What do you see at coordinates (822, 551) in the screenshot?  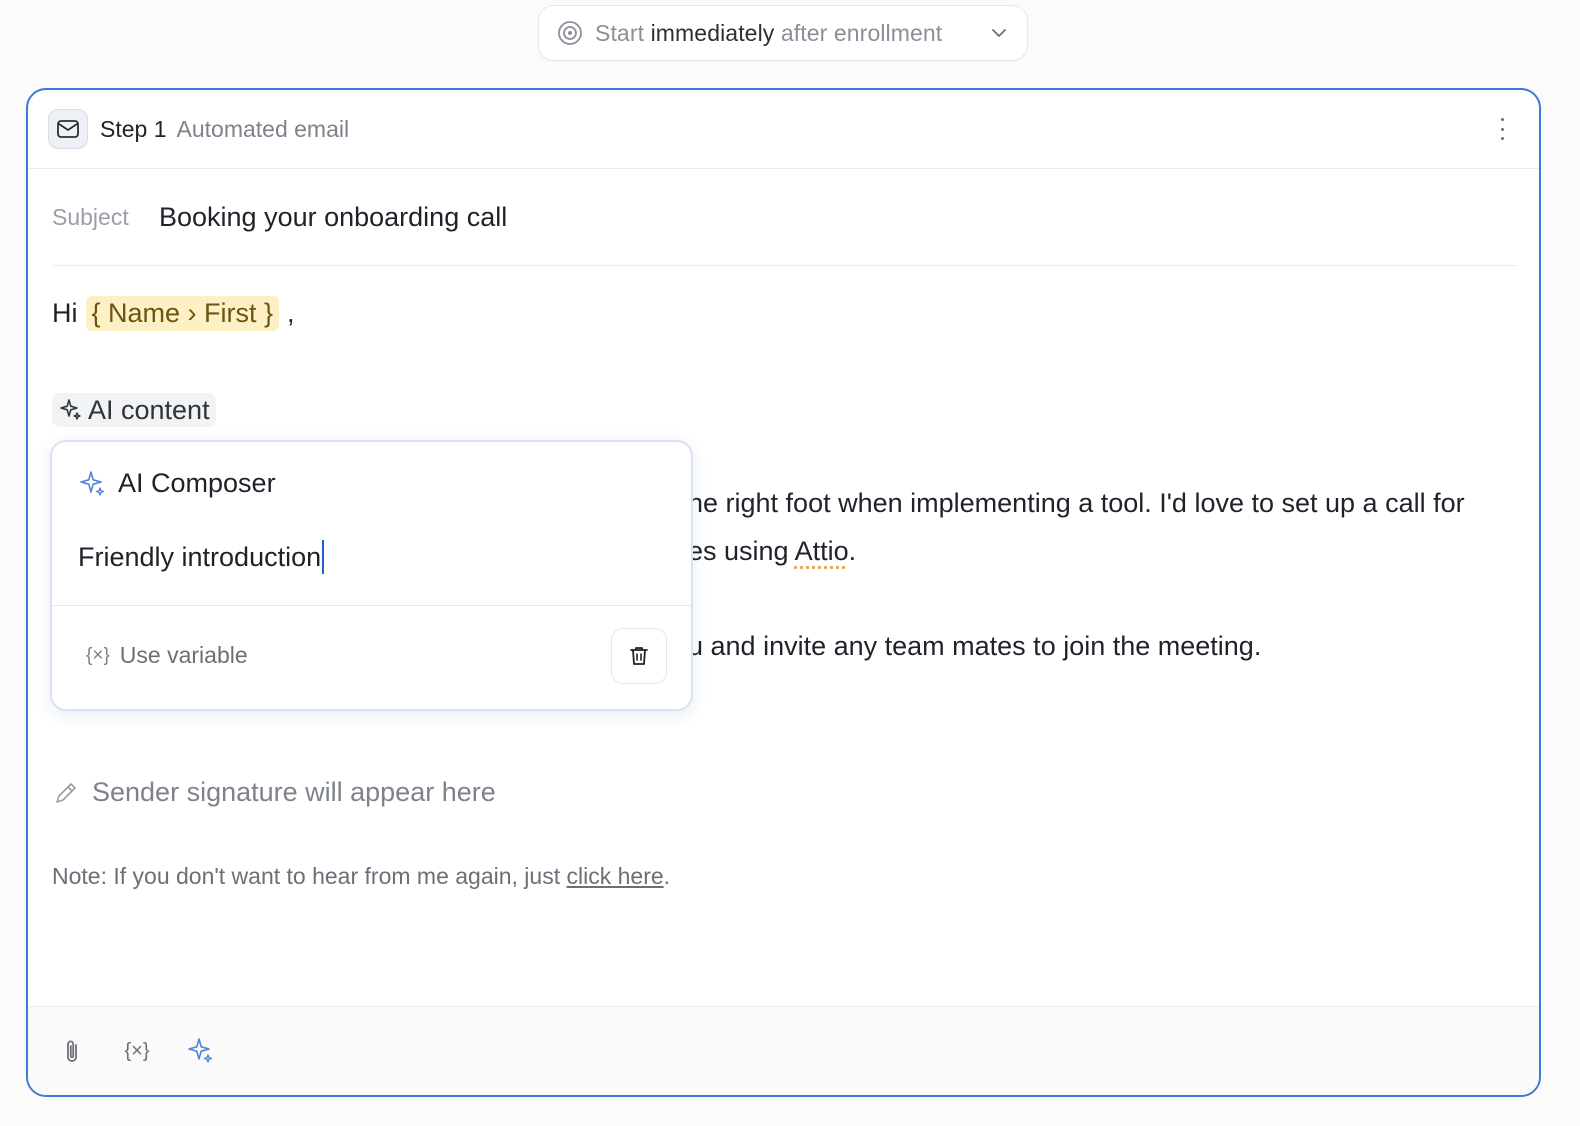 I see `spellcheck-word: Attio` at bounding box center [822, 551].